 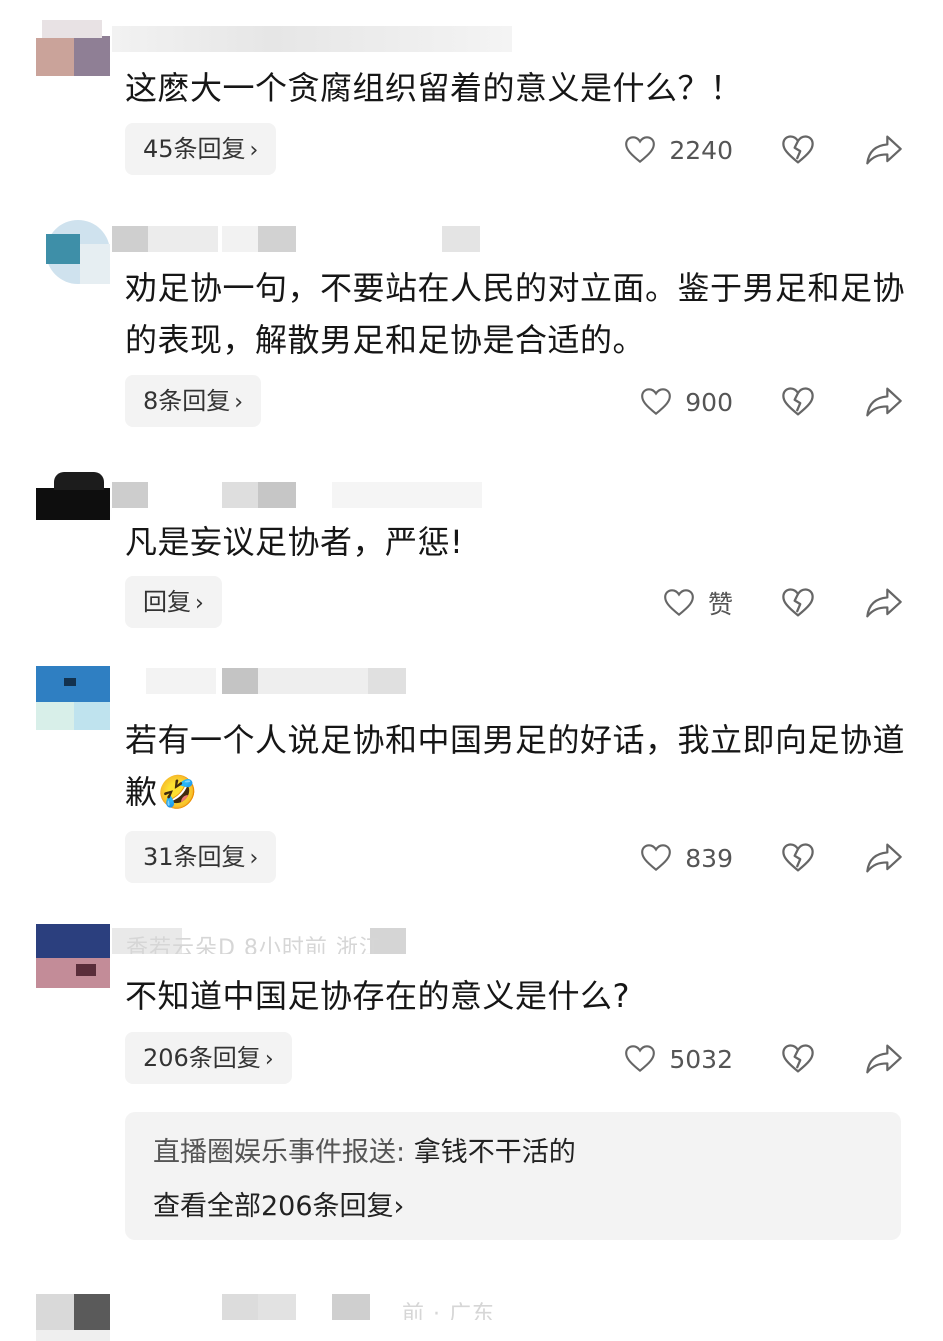 I want to click on reply-preview-line: 直播圈娱乐事件报送: 拿钱不干活的, so click(x=364, y=1149).